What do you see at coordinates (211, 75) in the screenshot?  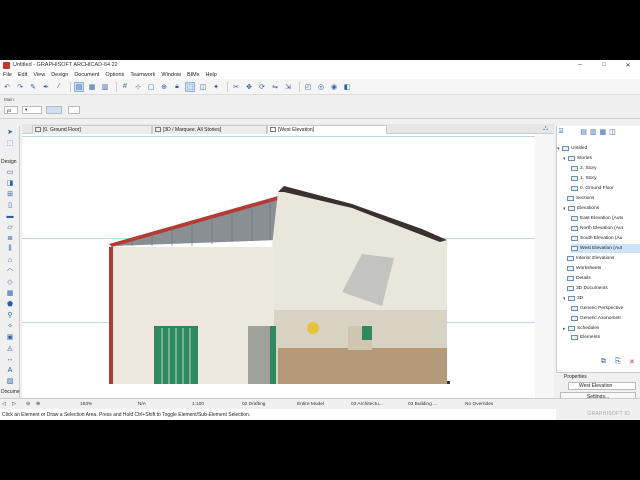 I see `menu-help: Help` at bounding box center [211, 75].